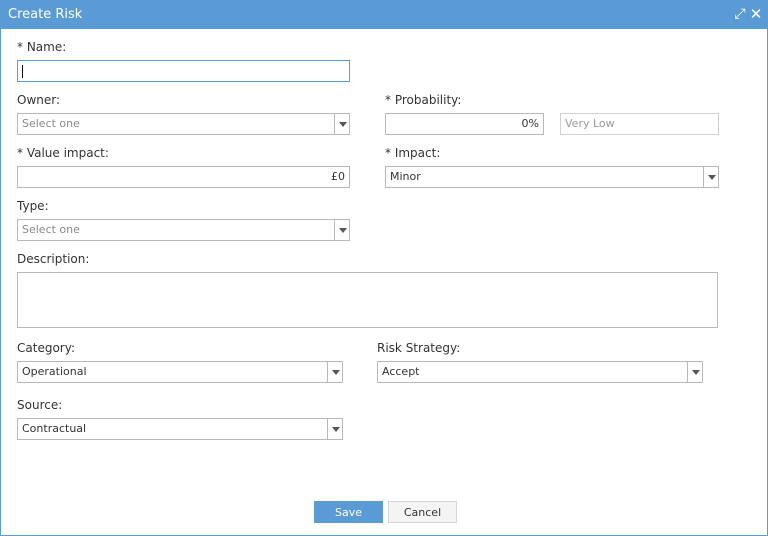 This screenshot has width=768, height=536. What do you see at coordinates (54, 371) in the screenshot?
I see `category-value: Operational` at bounding box center [54, 371].